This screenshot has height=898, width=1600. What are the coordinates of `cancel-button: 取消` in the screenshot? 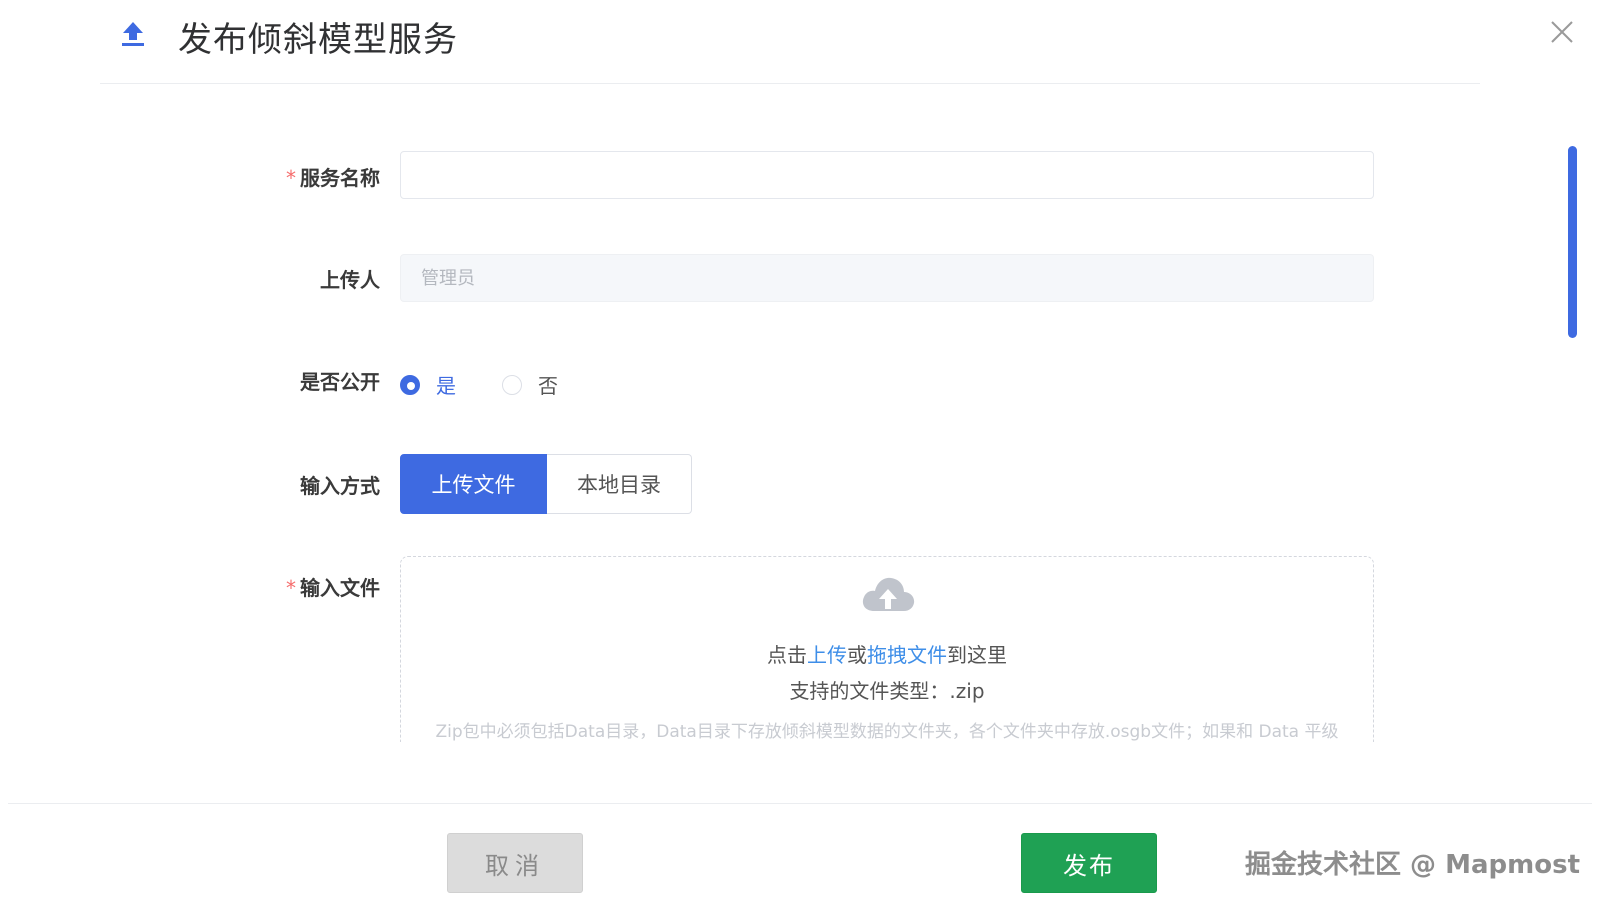 It's located at (515, 863).